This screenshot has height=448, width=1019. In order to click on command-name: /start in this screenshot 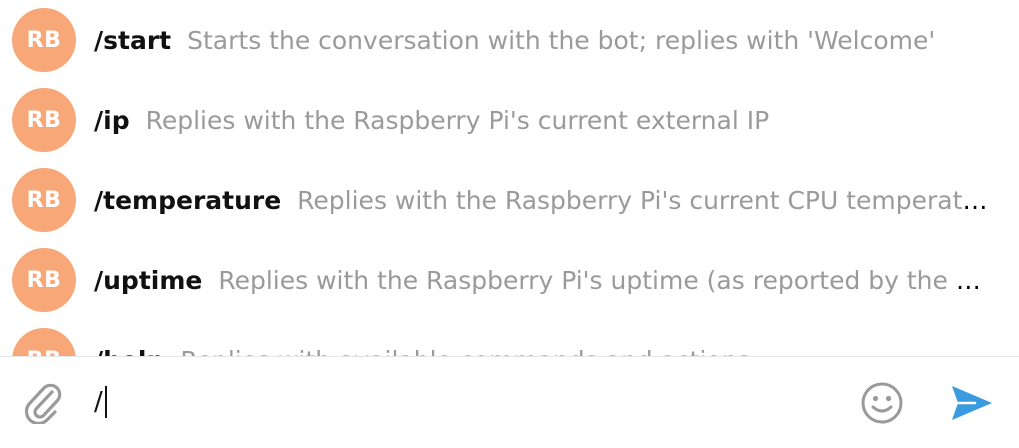, I will do `click(133, 40)`.